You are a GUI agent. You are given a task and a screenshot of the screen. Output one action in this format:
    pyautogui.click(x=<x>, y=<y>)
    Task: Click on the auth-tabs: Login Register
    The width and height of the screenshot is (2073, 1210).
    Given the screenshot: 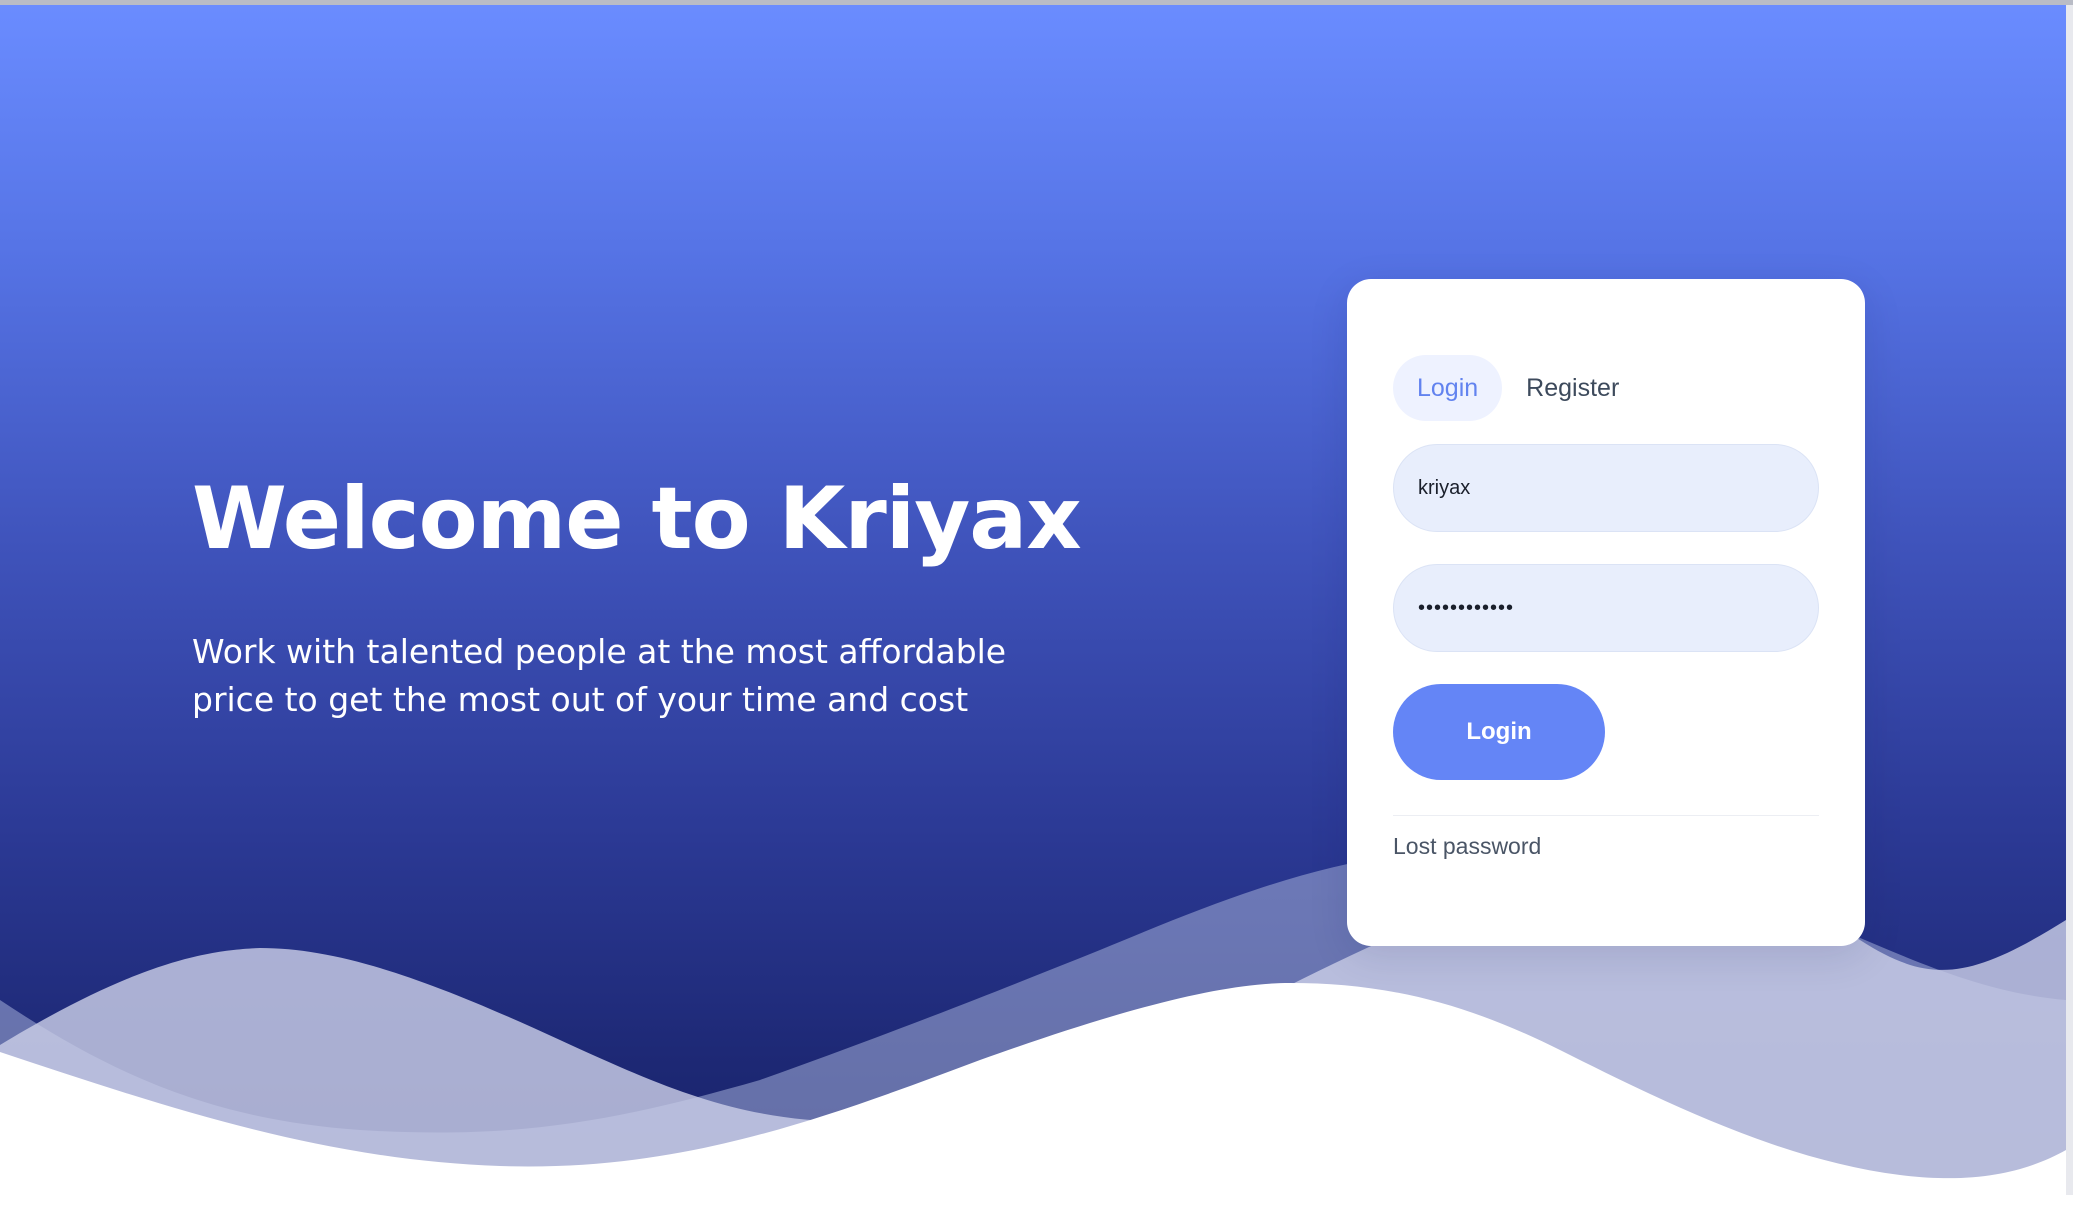 What is the action you would take?
    pyautogui.click(x=1518, y=388)
    